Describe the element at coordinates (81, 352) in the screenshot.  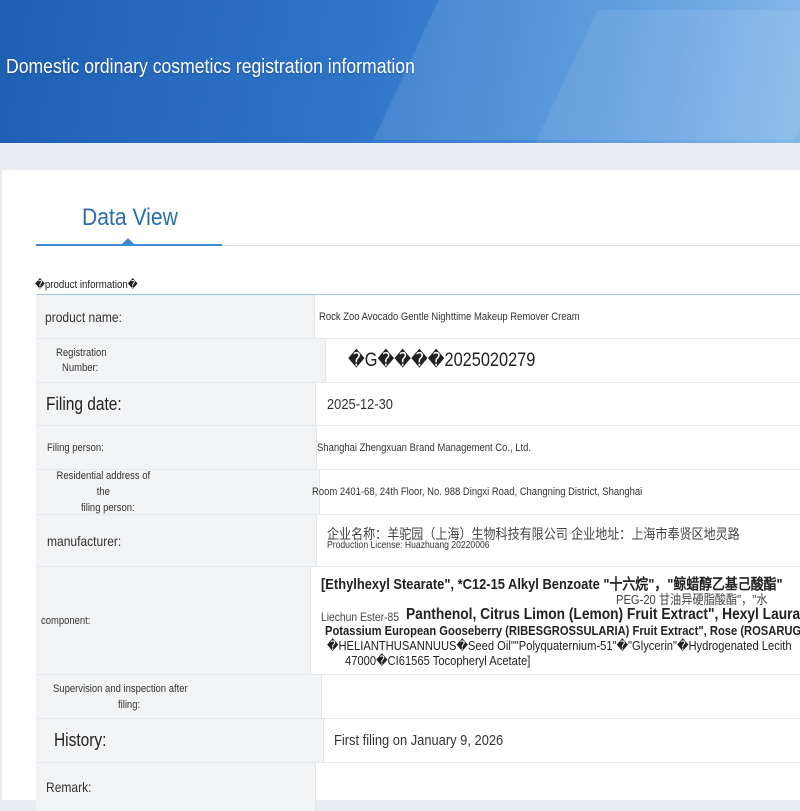
I see `registration-number-label: Registration` at that location.